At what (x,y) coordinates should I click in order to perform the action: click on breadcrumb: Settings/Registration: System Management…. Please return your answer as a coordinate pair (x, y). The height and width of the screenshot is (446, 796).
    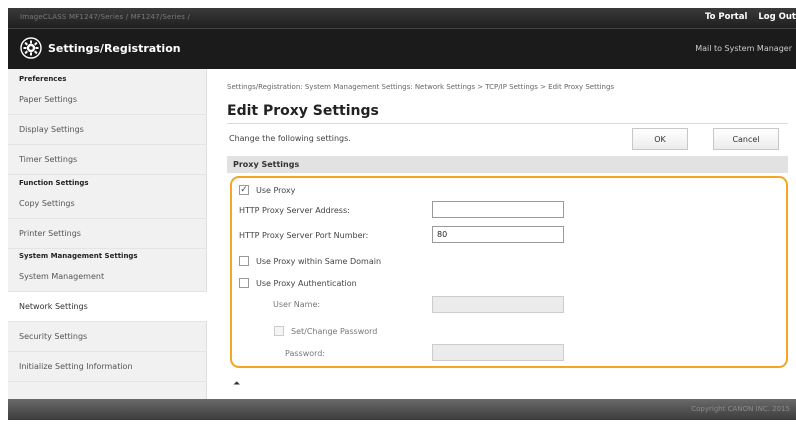
    Looking at the image, I should click on (421, 87).